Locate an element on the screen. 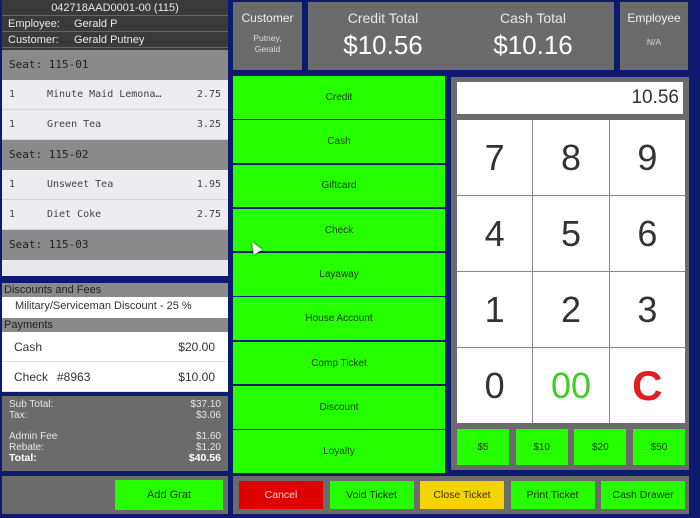 The image size is (700, 518). subtotal-row: Sub Total: $37.10 is located at coordinates (115, 404).